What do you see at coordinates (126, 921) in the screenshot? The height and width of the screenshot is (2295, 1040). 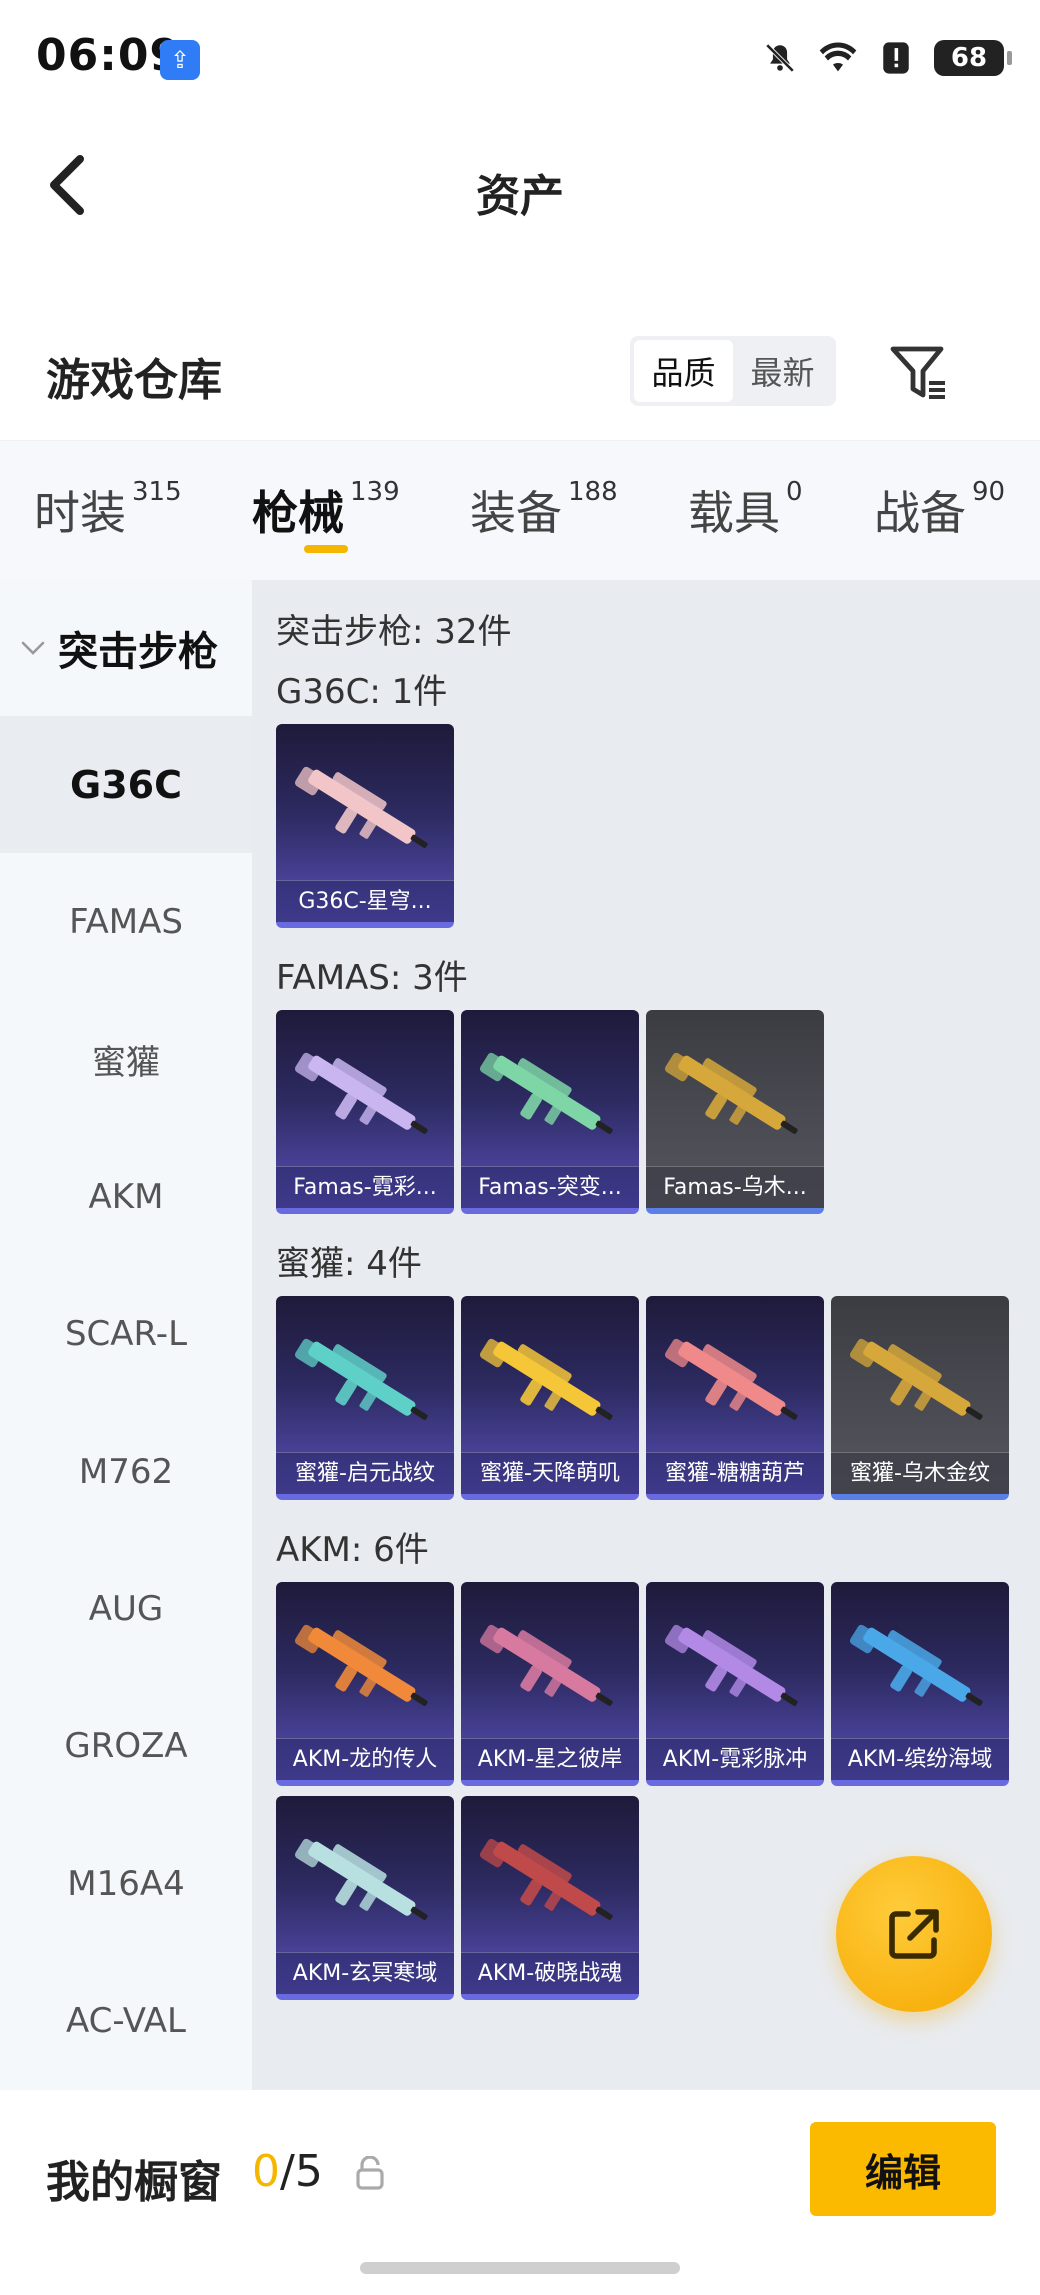 I see `sidebar-item: FAMAS` at bounding box center [126, 921].